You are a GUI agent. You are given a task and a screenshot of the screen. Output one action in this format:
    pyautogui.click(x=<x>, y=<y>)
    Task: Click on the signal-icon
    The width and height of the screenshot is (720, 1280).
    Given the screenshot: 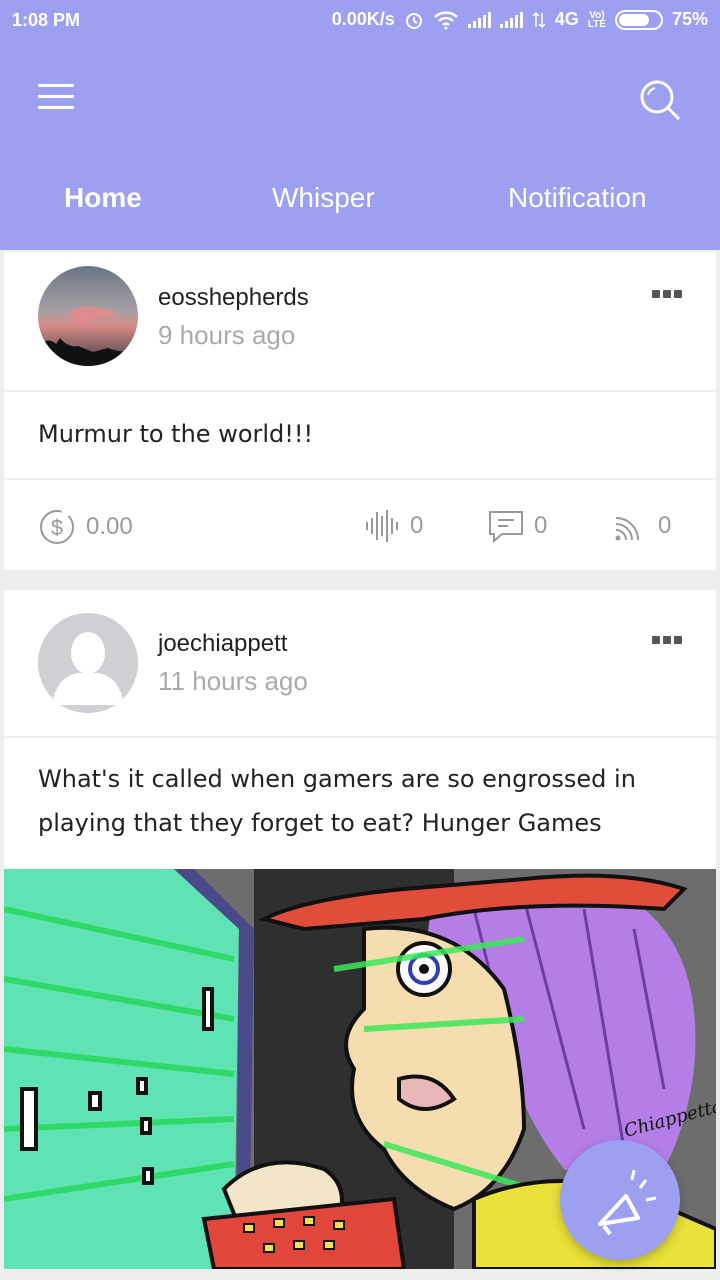 What is the action you would take?
    pyautogui.click(x=479, y=19)
    